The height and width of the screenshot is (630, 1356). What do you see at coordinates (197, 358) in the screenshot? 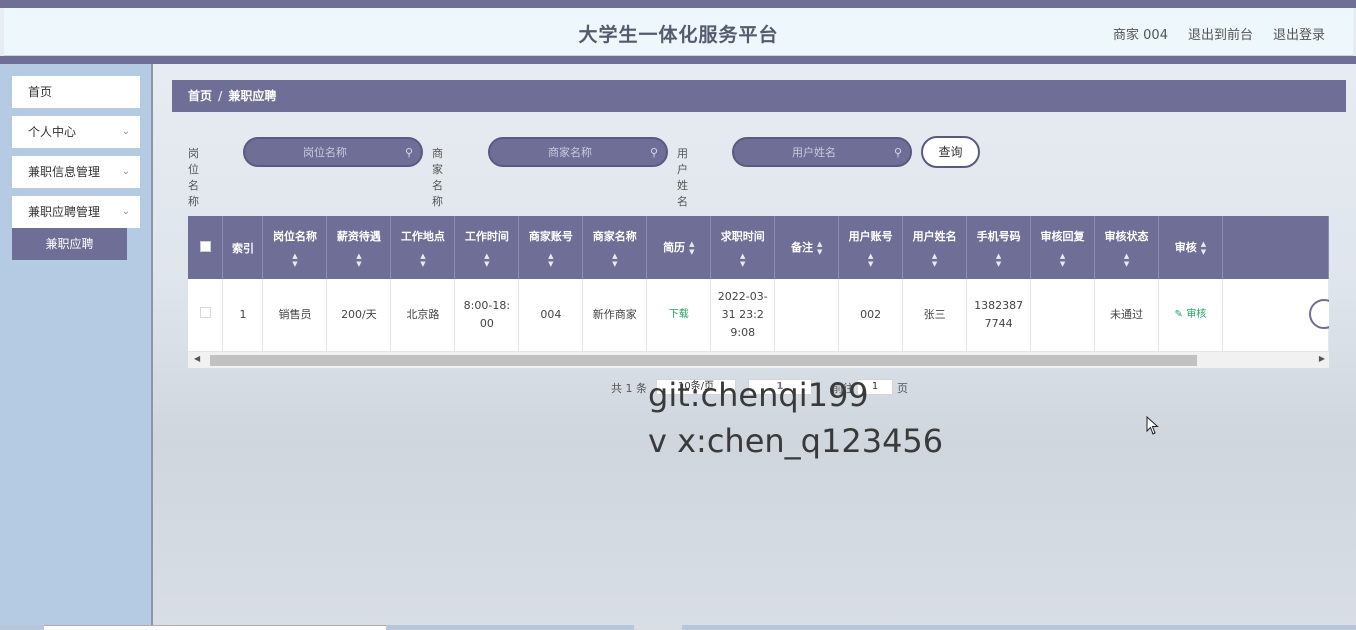
I see `scroll-left-icon: ◀` at bounding box center [197, 358].